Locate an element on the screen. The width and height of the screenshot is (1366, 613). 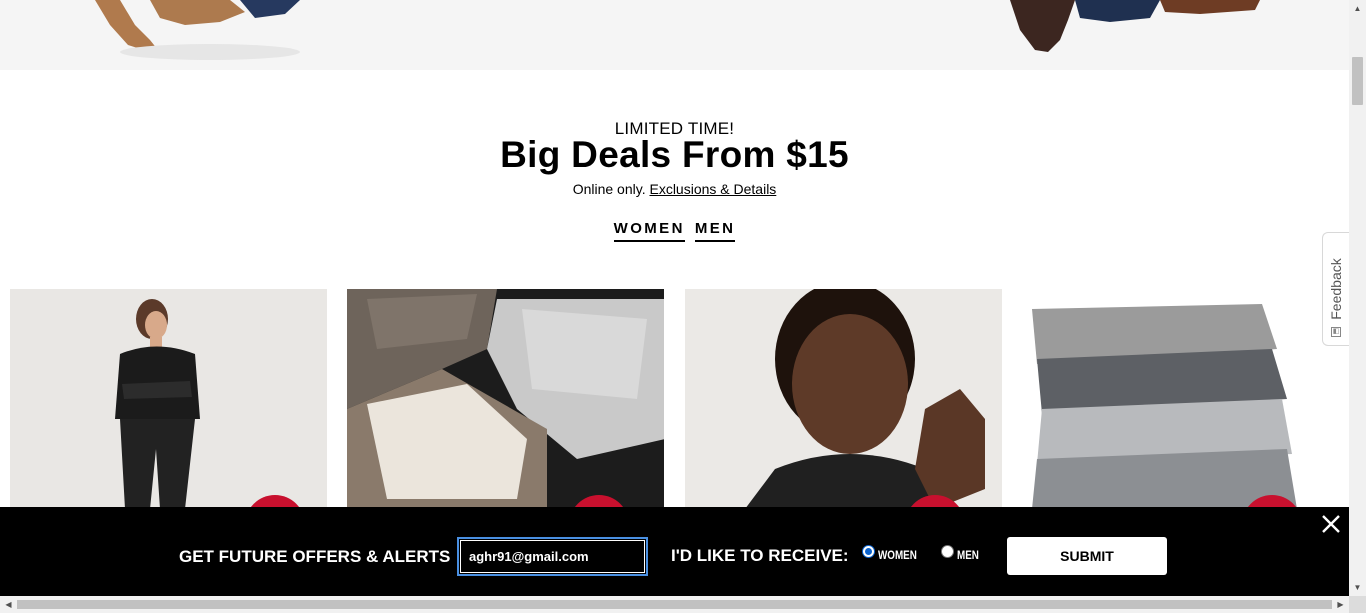
gender-tabs: WOMEN MEN is located at coordinates (674, 231).